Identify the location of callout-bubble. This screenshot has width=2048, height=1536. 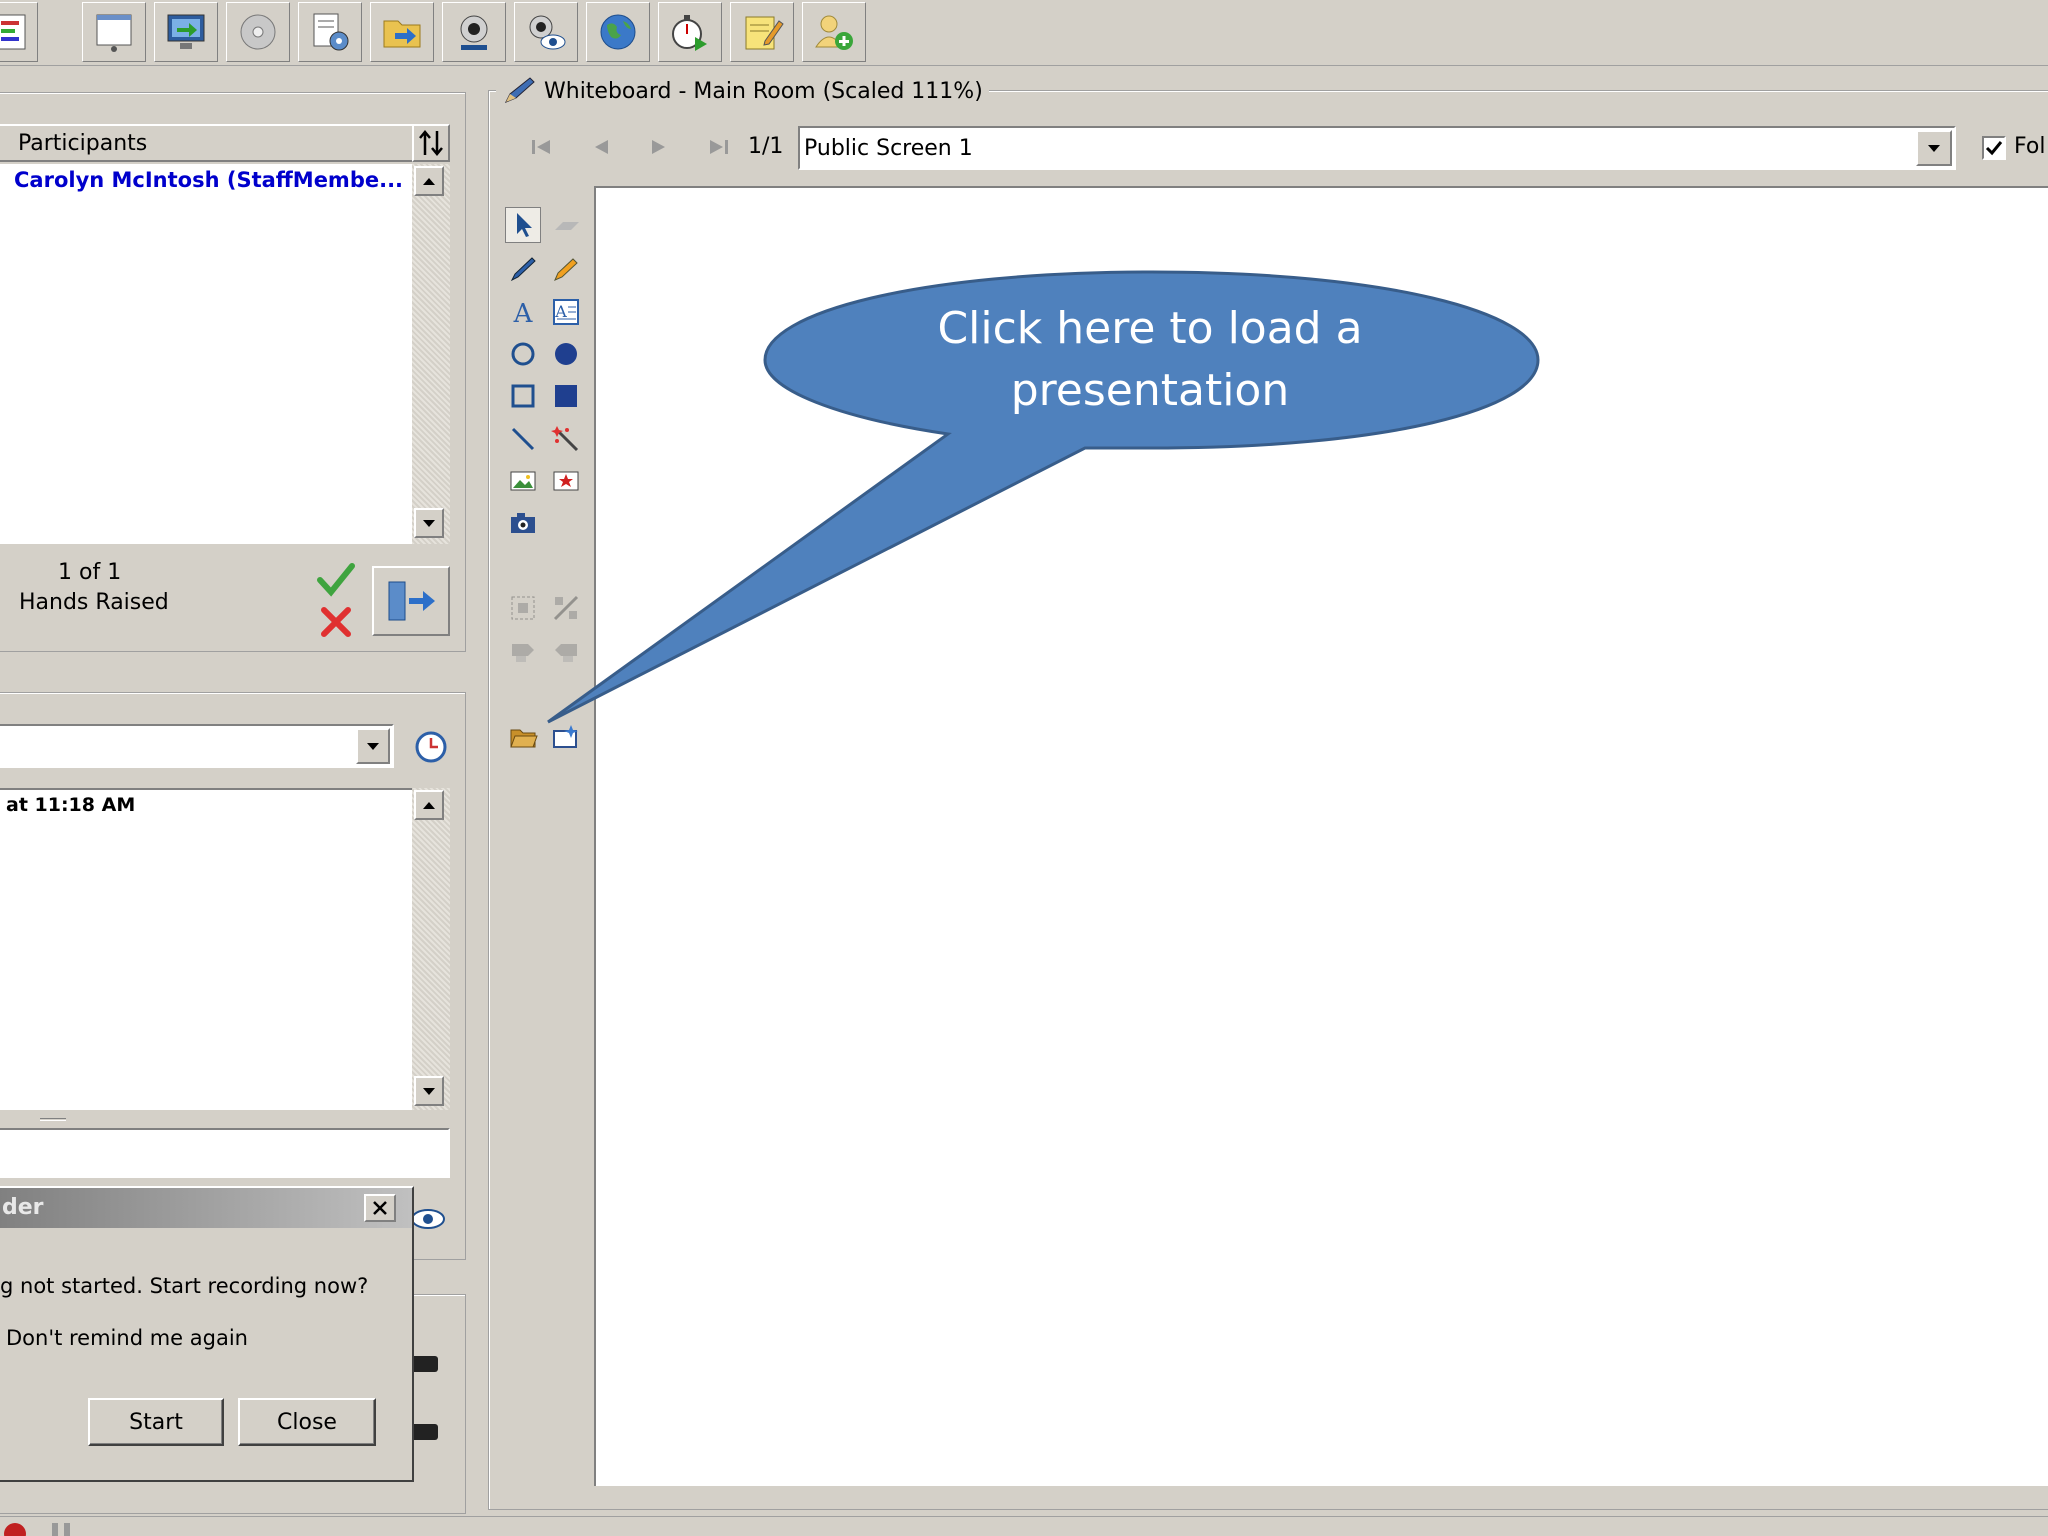
(1043, 497).